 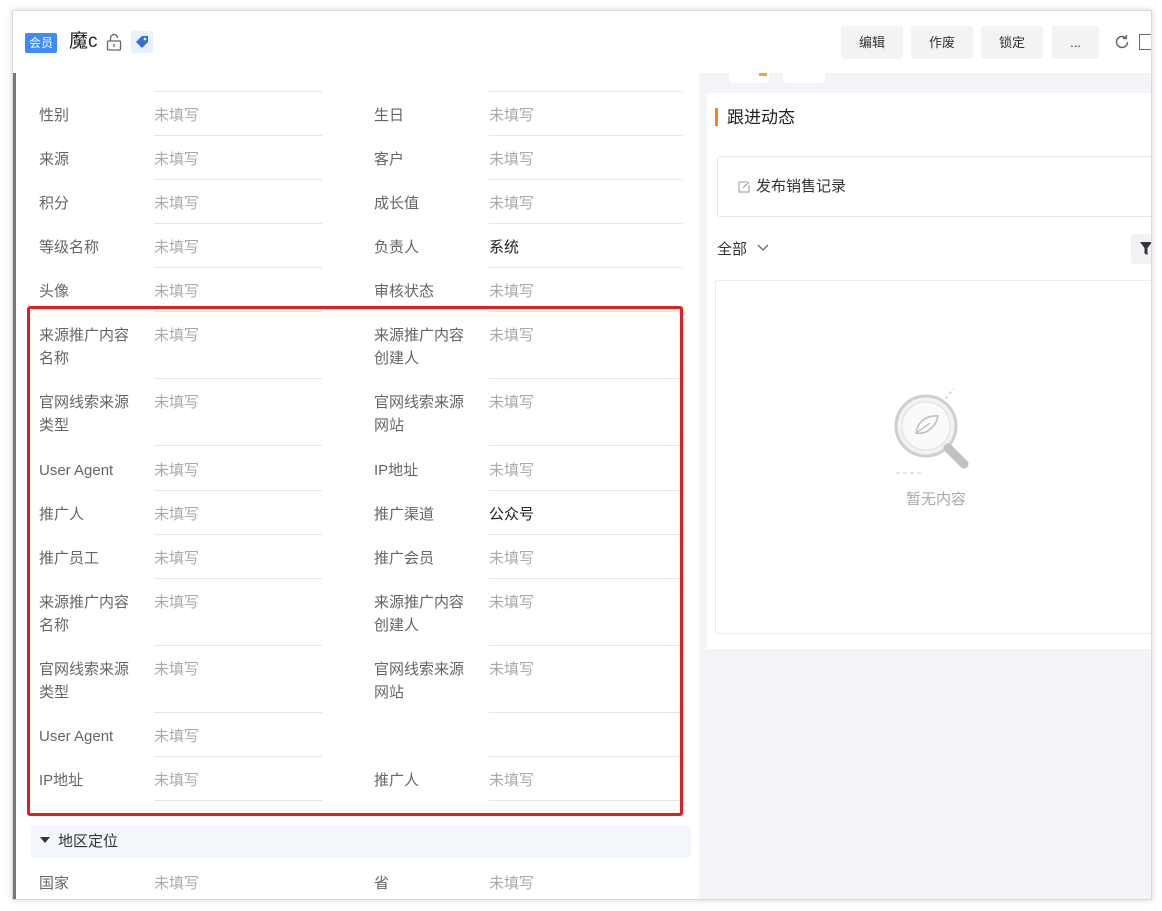 I want to click on filter-button, so click(x=1141, y=249).